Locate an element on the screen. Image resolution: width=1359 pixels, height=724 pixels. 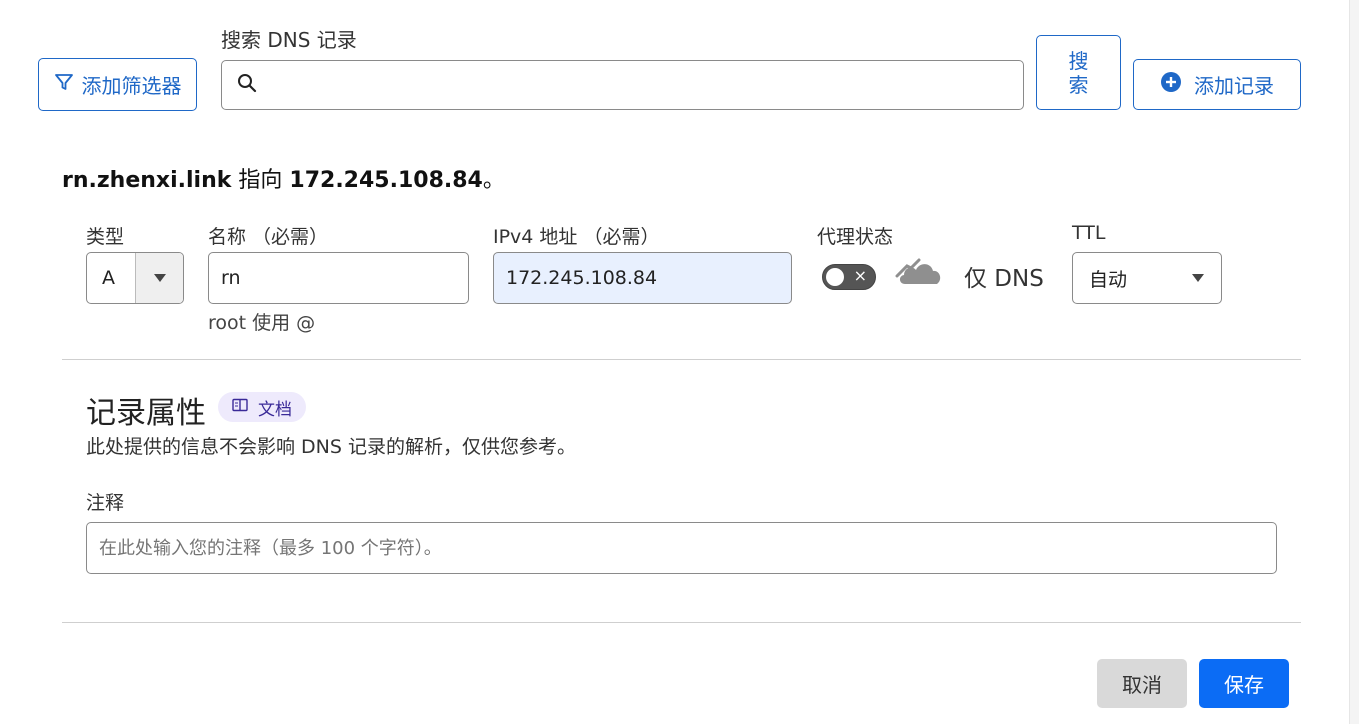
record-summary: rn.zhenxi.link 指向 172.245.108.84。 is located at coordinates (283, 178).